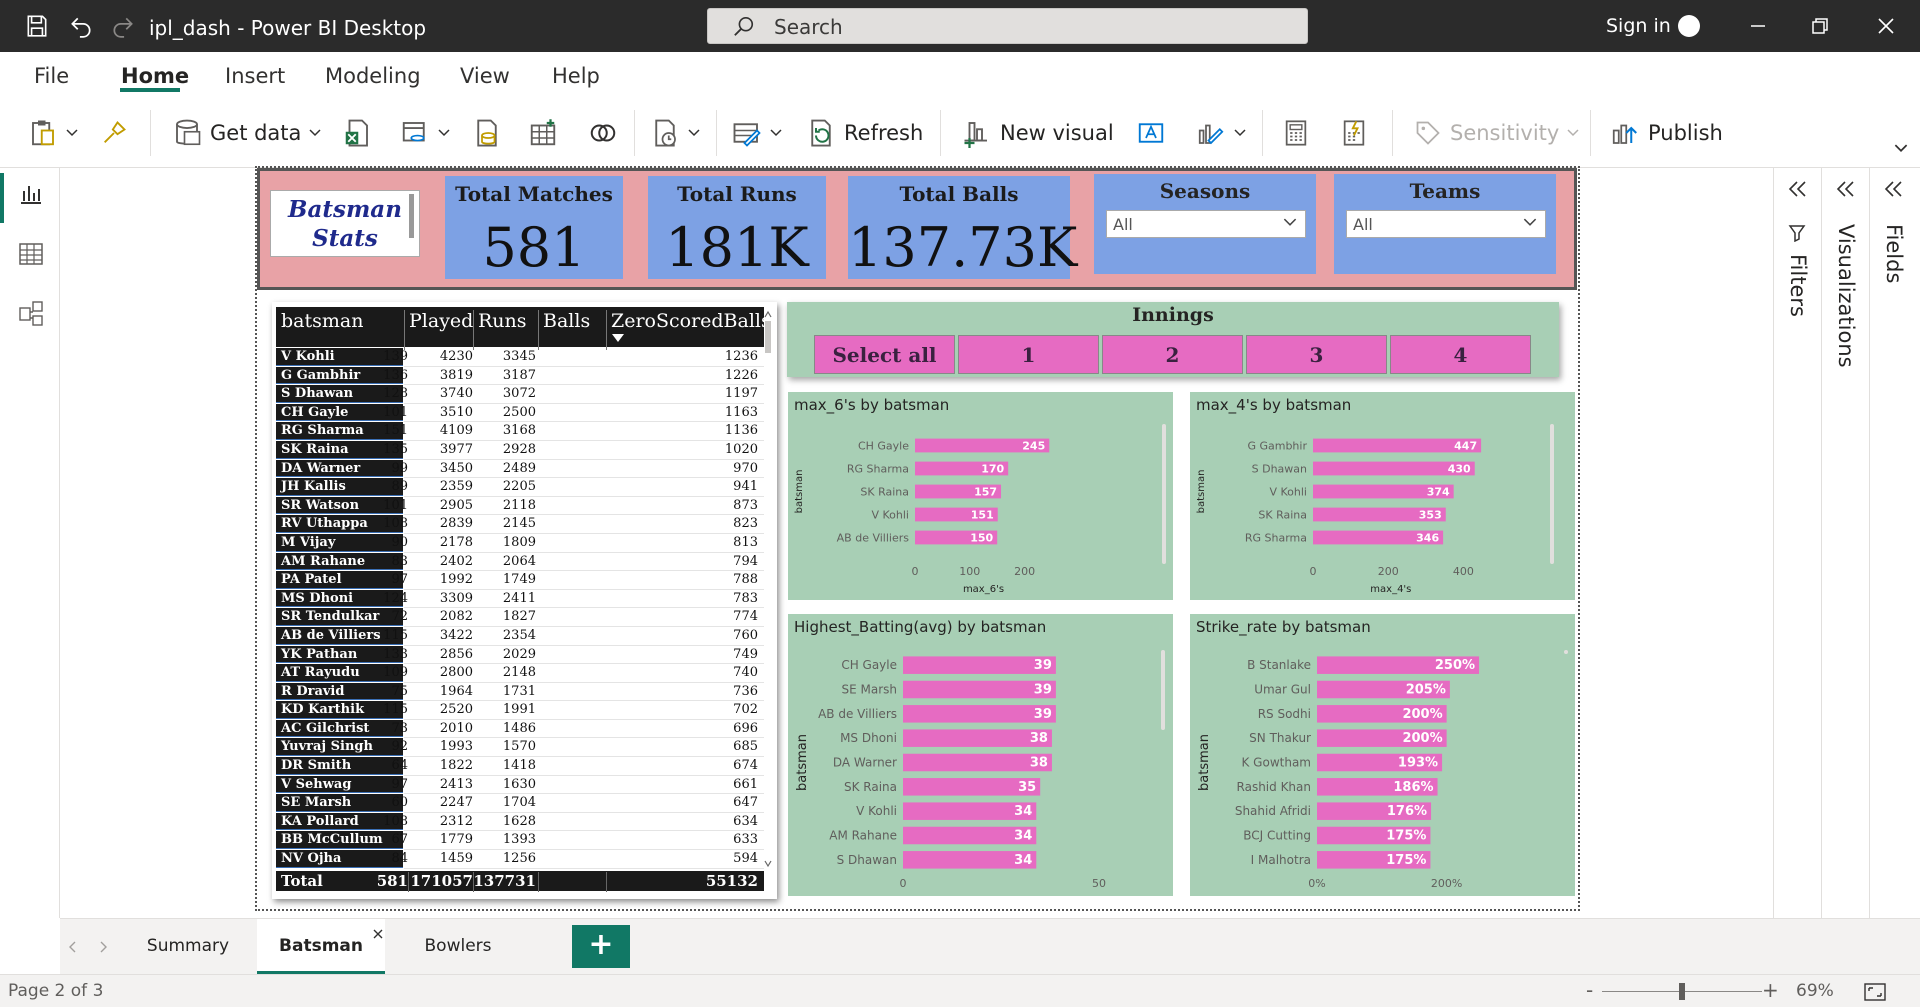  What do you see at coordinates (1875, 992) in the screenshot?
I see `fit-to-page-icon` at bounding box center [1875, 992].